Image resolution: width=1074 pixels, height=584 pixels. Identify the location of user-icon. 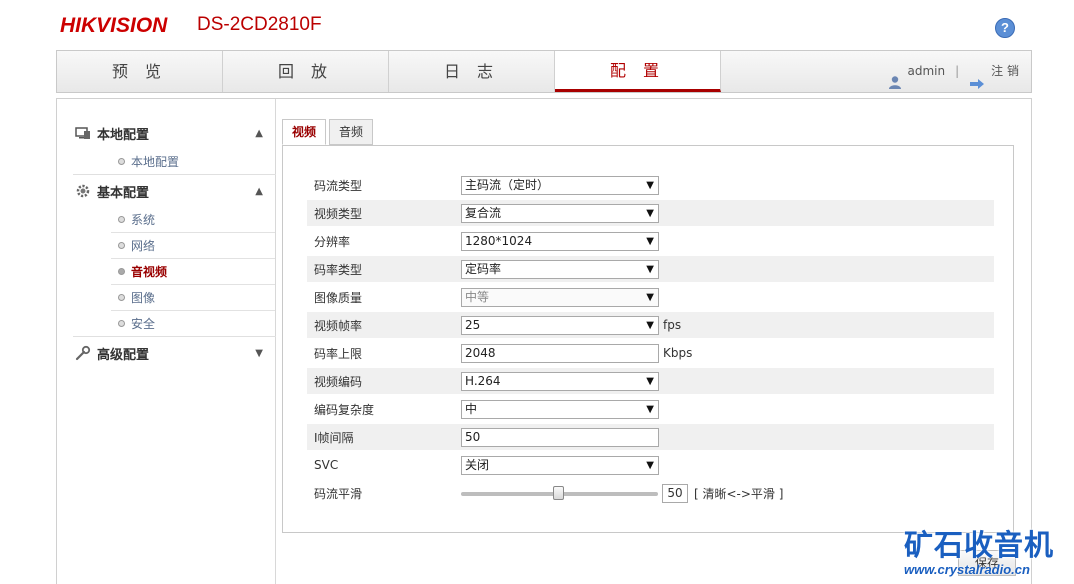
(895, 77).